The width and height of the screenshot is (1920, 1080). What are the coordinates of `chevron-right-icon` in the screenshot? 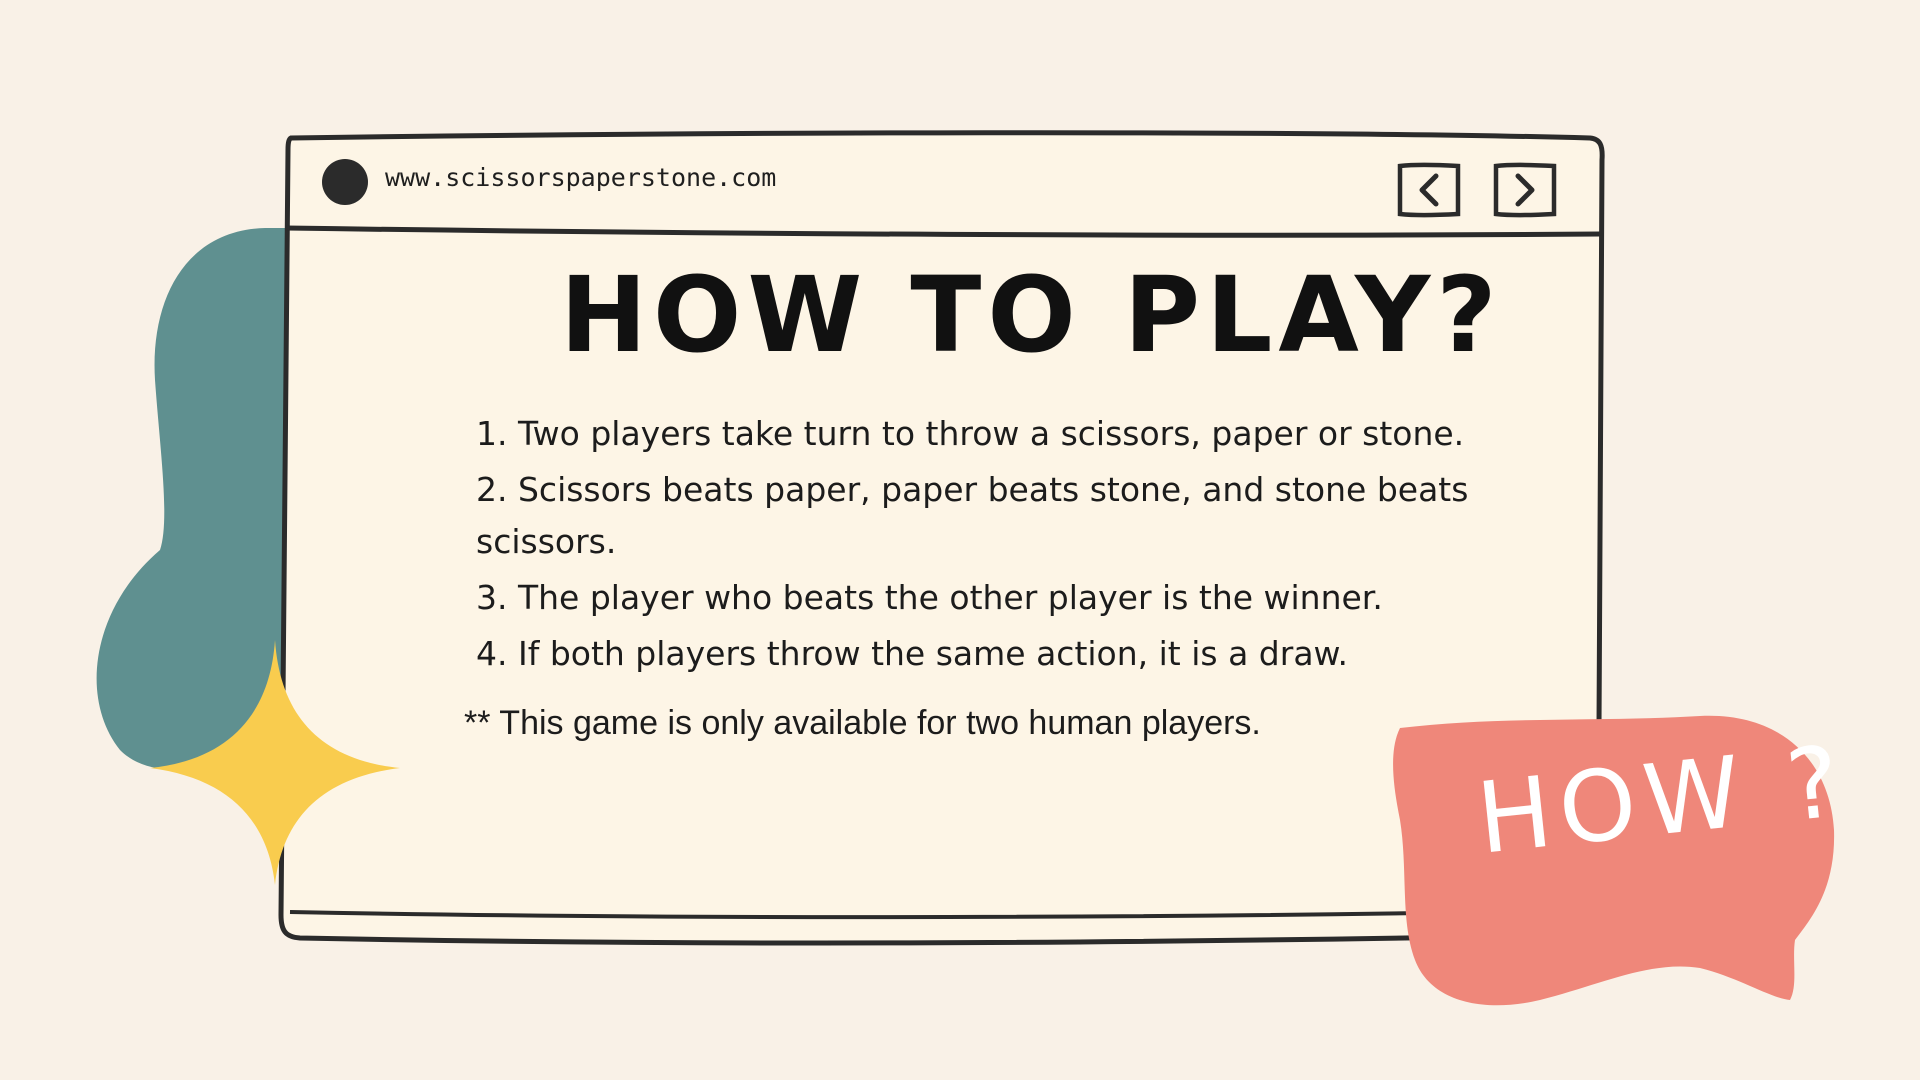 It's located at (1525, 190).